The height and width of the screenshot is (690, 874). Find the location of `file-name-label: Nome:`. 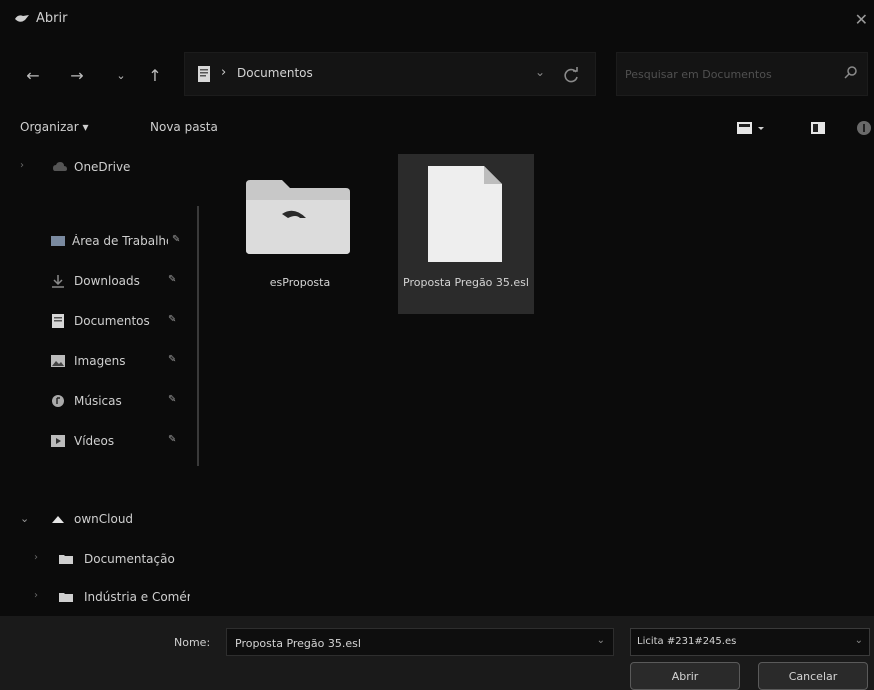

file-name-label: Nome: is located at coordinates (192, 642).